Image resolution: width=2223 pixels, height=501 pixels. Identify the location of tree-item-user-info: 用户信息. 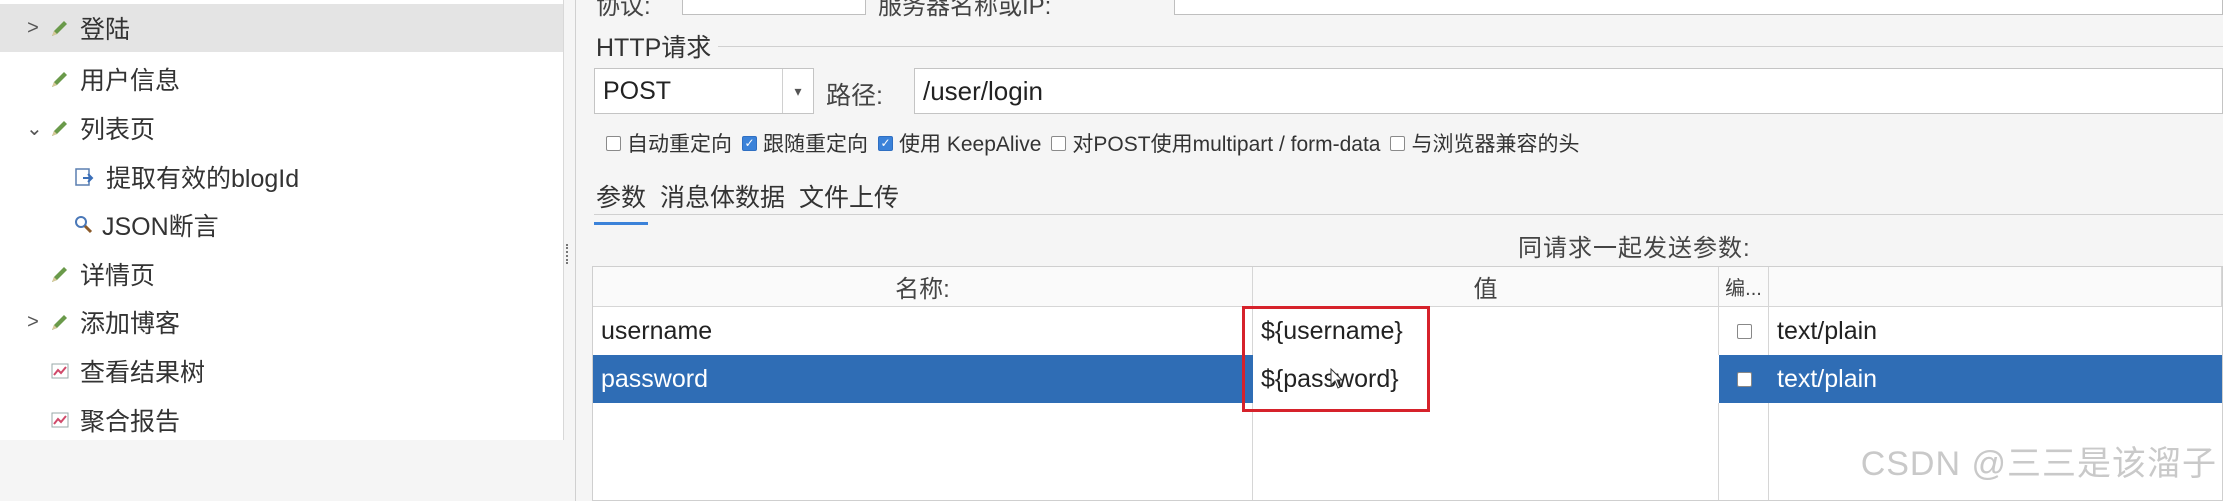
(281, 79).